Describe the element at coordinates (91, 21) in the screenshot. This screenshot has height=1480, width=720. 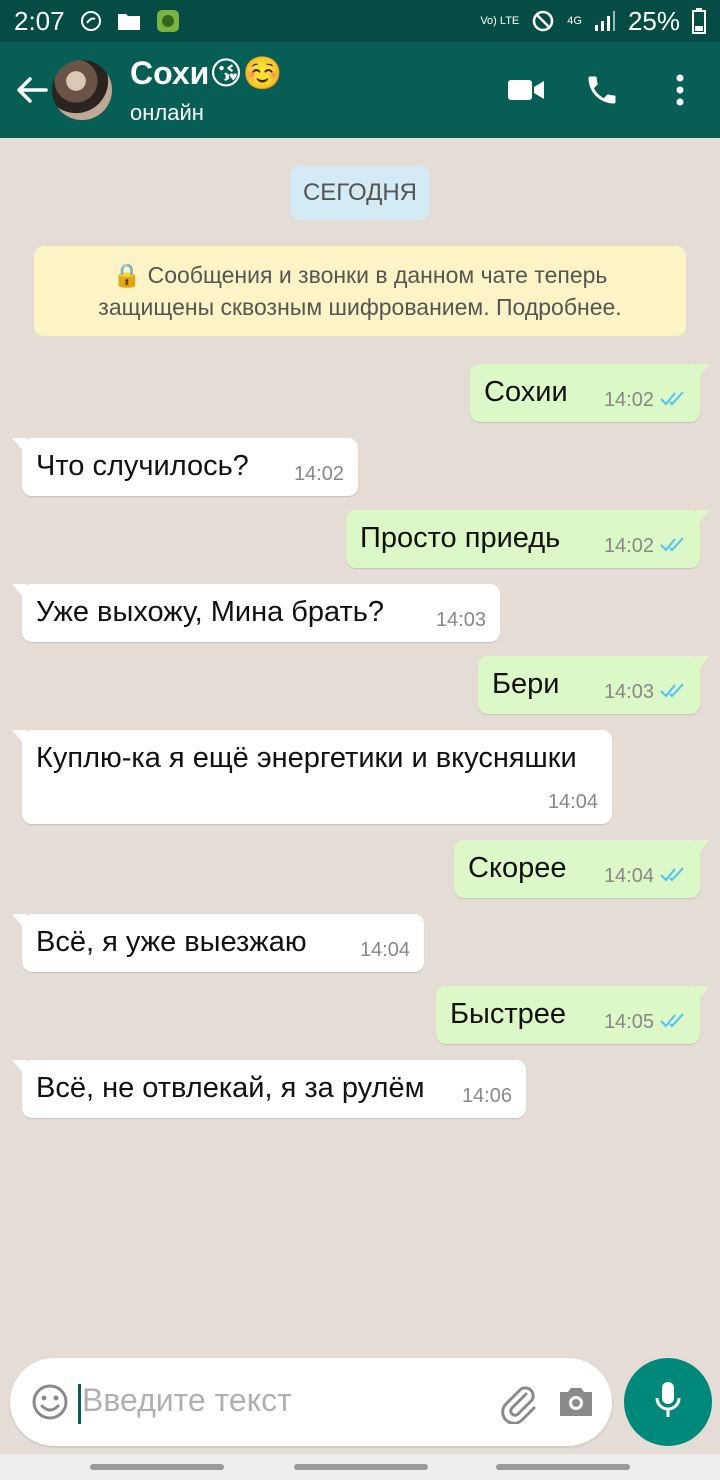
I see `whatsapp-notification-icon` at that location.